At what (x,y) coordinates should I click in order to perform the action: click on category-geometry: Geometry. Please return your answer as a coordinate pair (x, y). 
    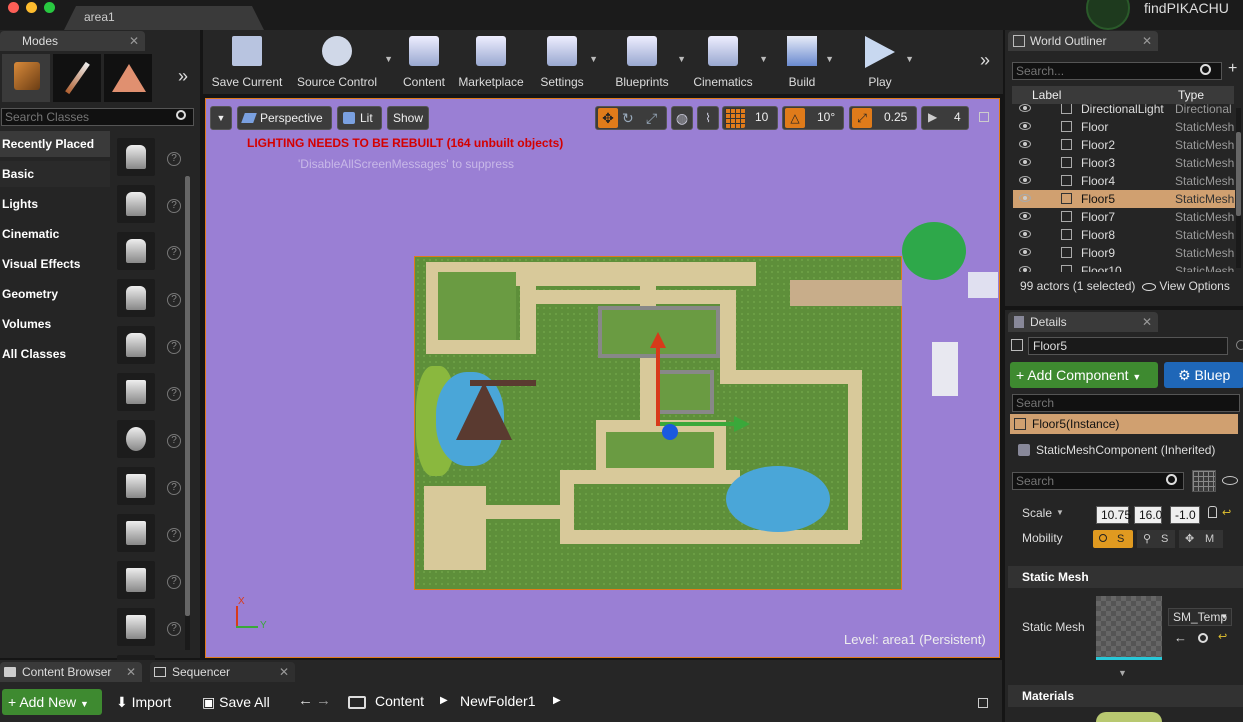
    Looking at the image, I should click on (55, 294).